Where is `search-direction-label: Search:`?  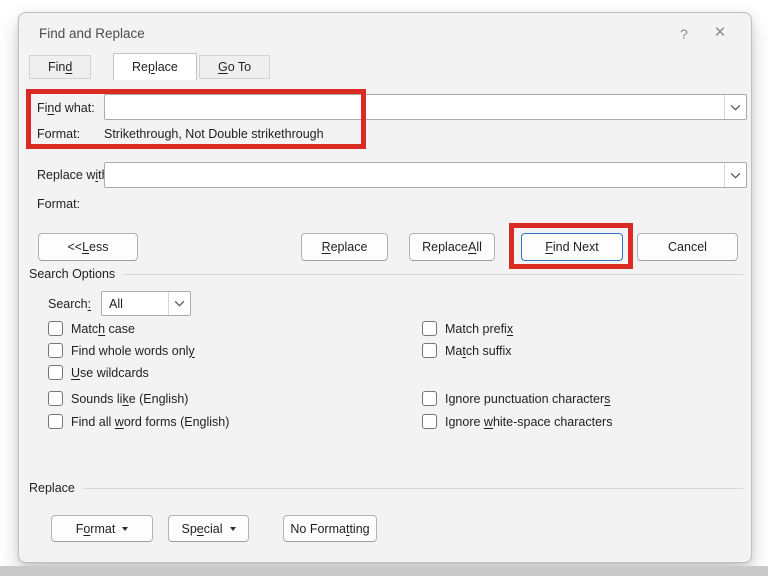
search-direction-label: Search: is located at coordinates (70, 304).